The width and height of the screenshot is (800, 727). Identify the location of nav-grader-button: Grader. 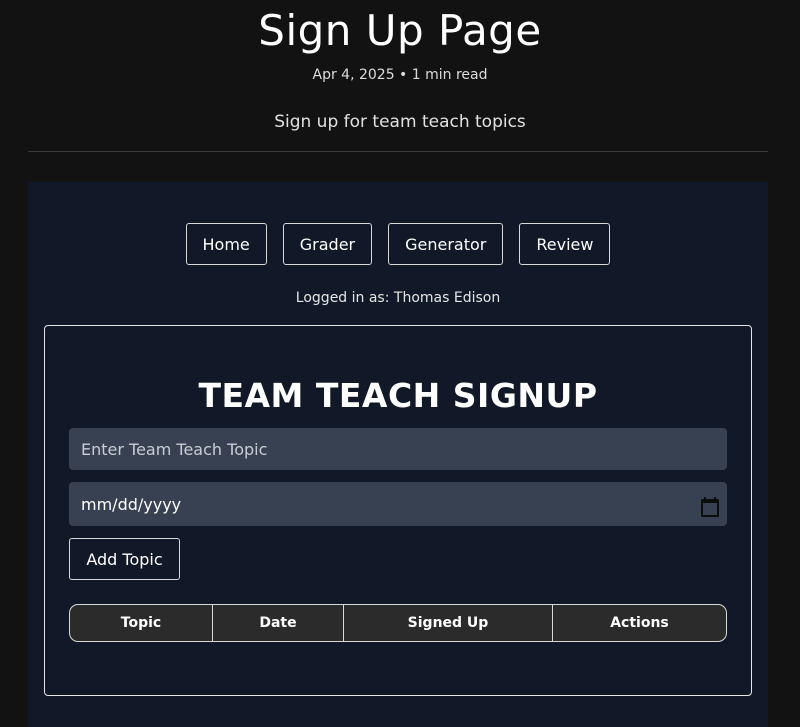
(327, 244).